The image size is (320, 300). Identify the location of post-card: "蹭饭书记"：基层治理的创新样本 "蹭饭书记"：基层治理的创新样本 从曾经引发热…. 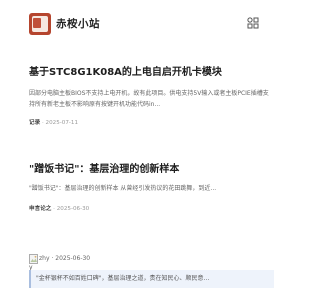
(151, 187).